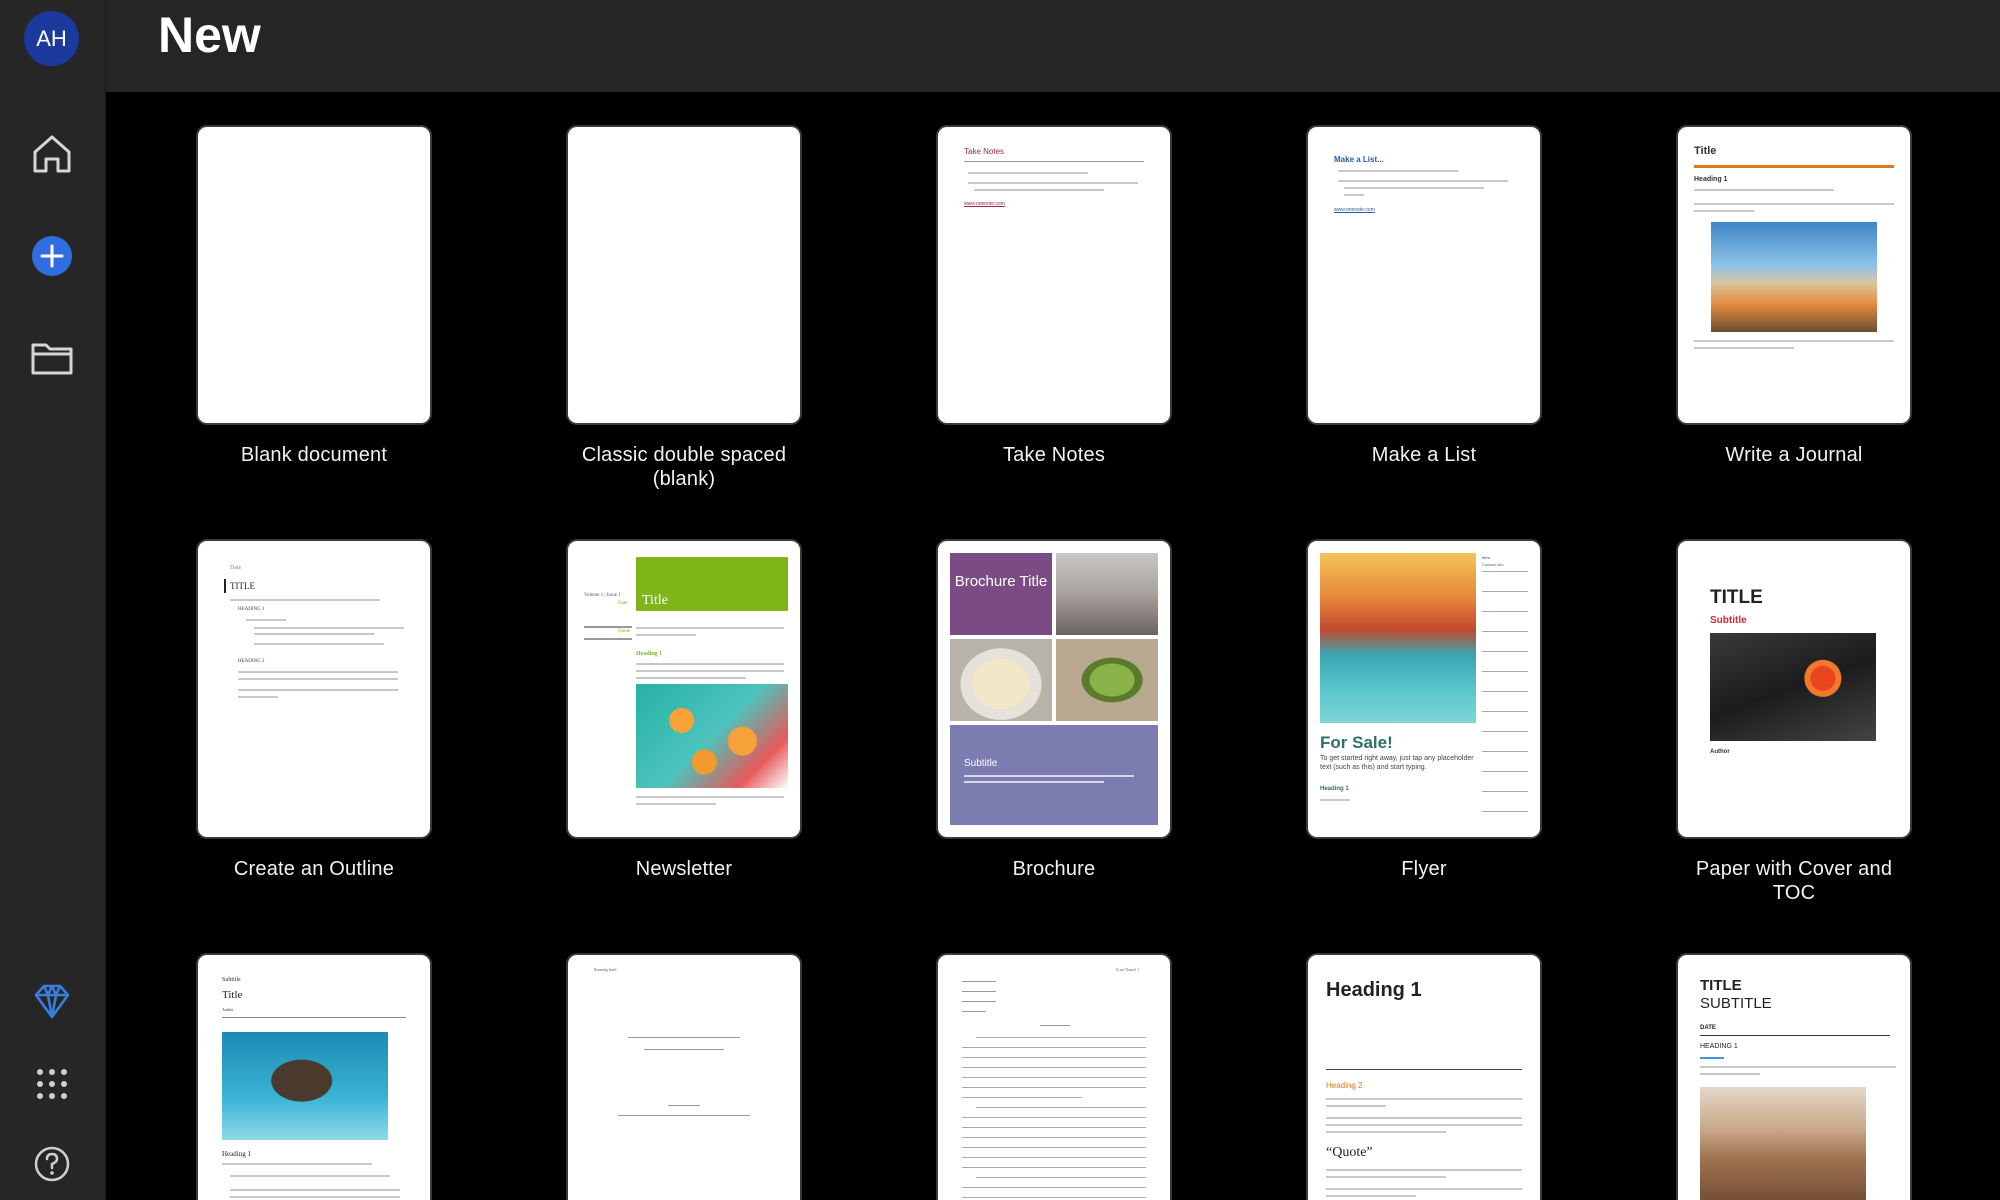 This screenshot has height=1200, width=2000. What do you see at coordinates (1128, 969) in the screenshot?
I see `thumb-header: [Last Name] 1` at bounding box center [1128, 969].